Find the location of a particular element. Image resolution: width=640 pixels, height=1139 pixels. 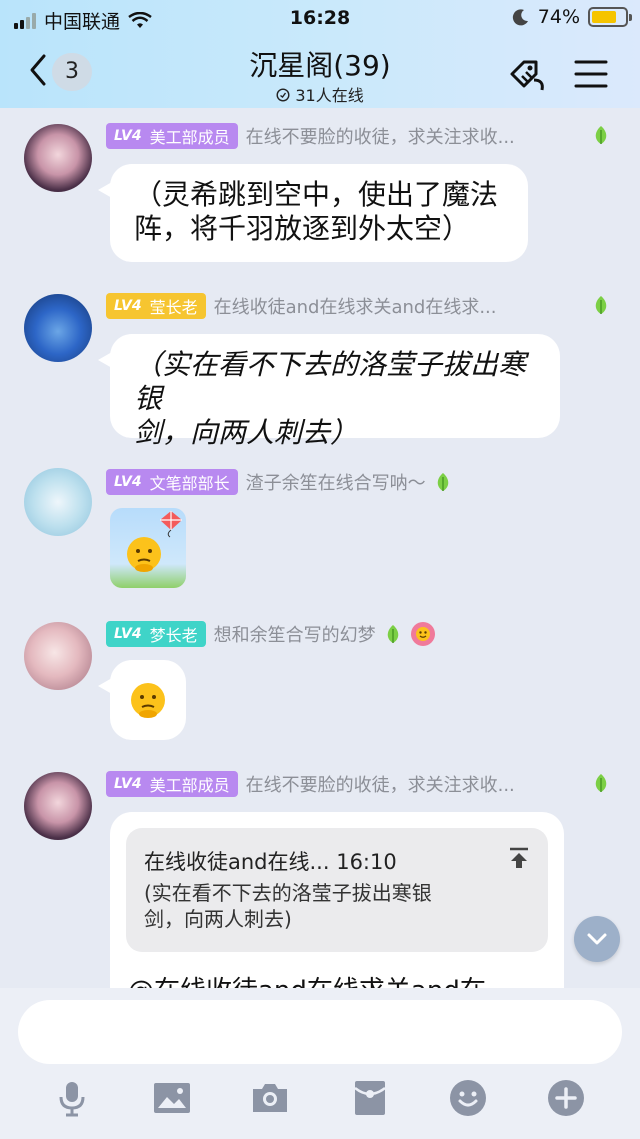

message-item: LV4 文笔部部长 渣子余笙在线合写呐～ is located at coordinates (320, 533).